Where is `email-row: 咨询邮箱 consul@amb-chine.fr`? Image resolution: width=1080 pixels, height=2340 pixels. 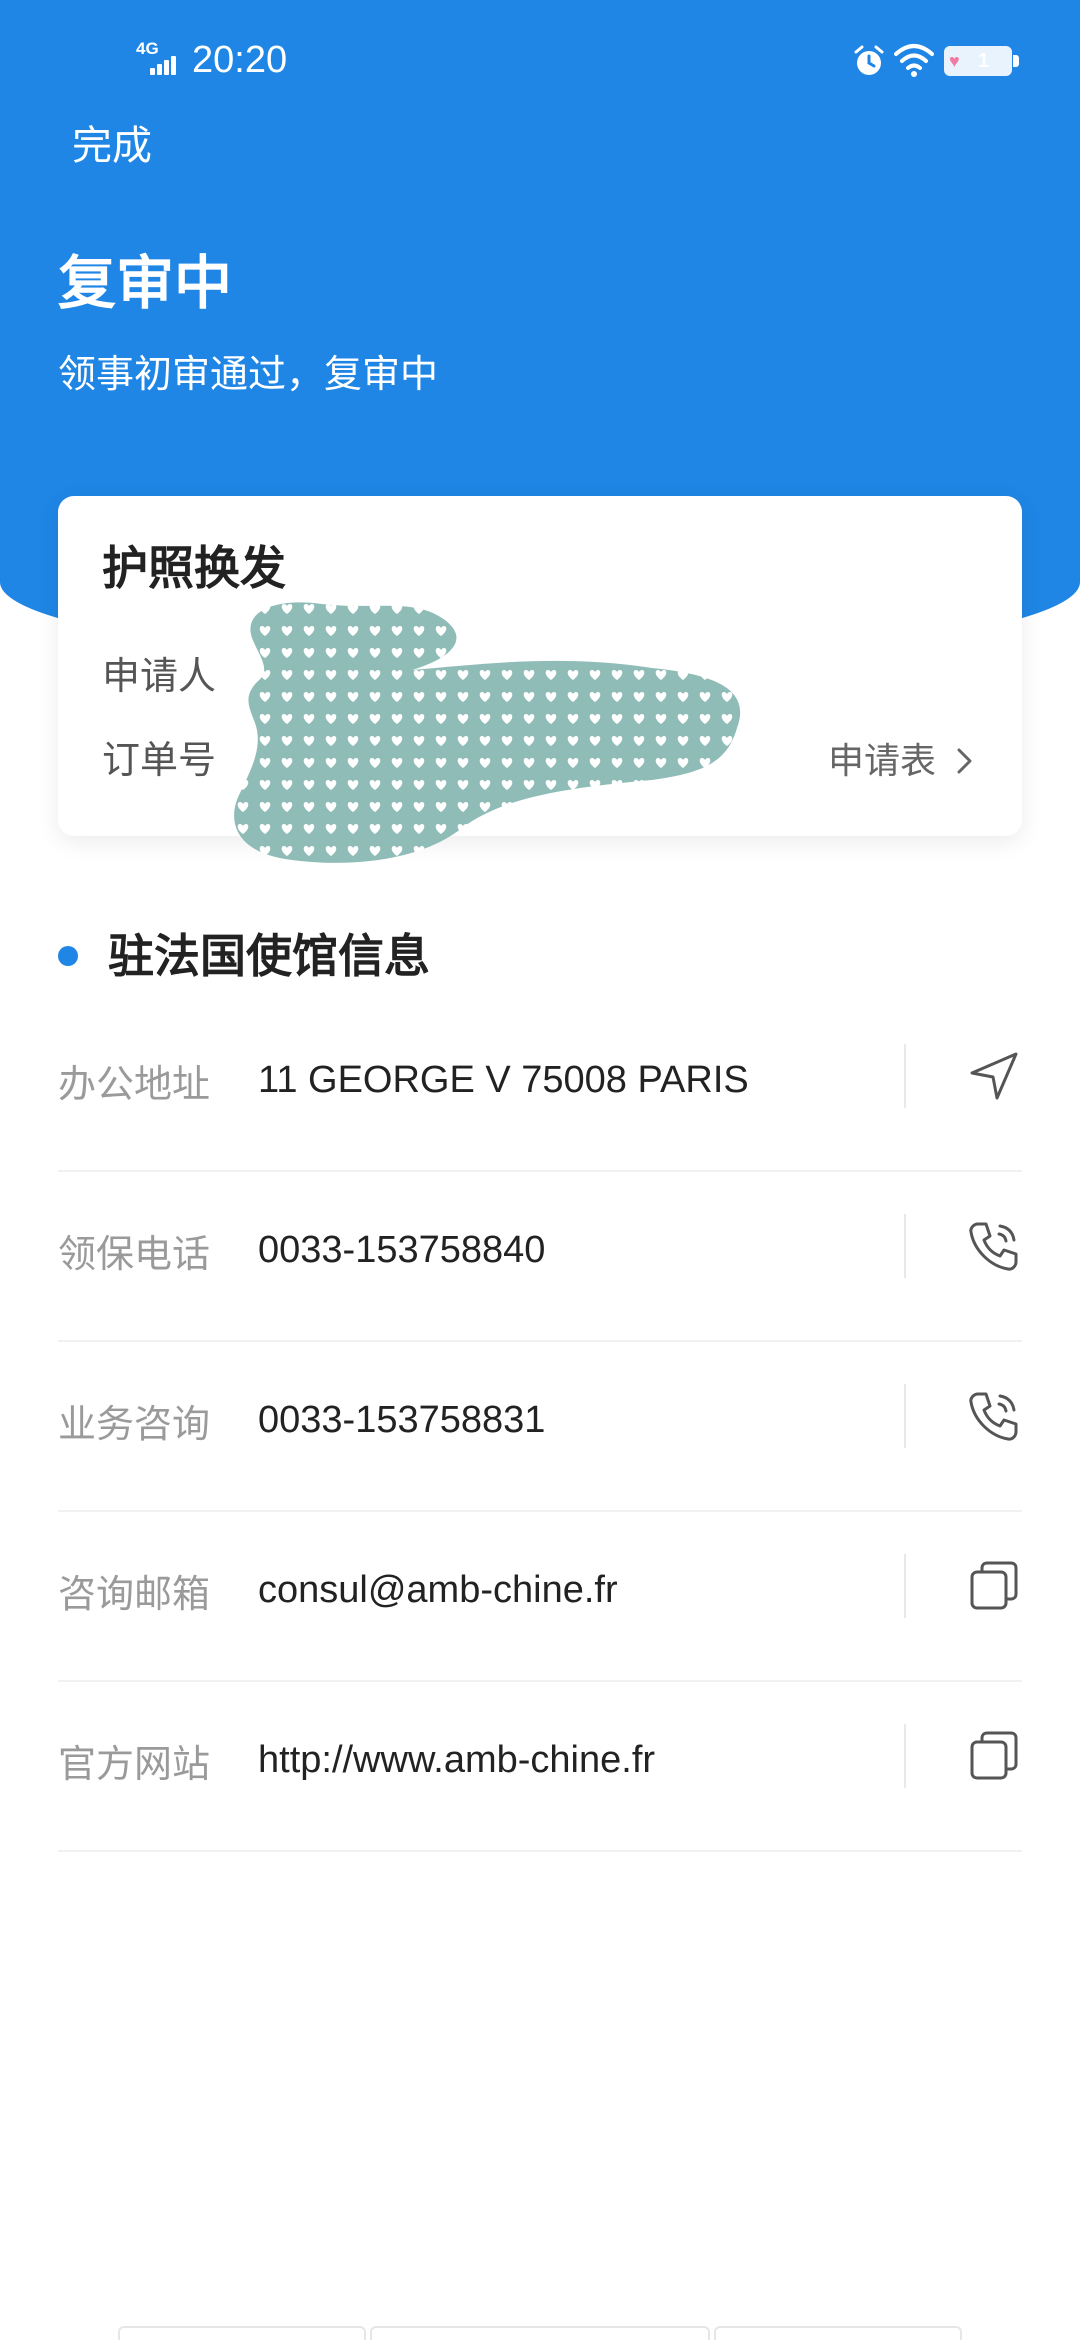
email-row: 咨询邮箱 consul@amb-chine.fr is located at coordinates (540, 1597).